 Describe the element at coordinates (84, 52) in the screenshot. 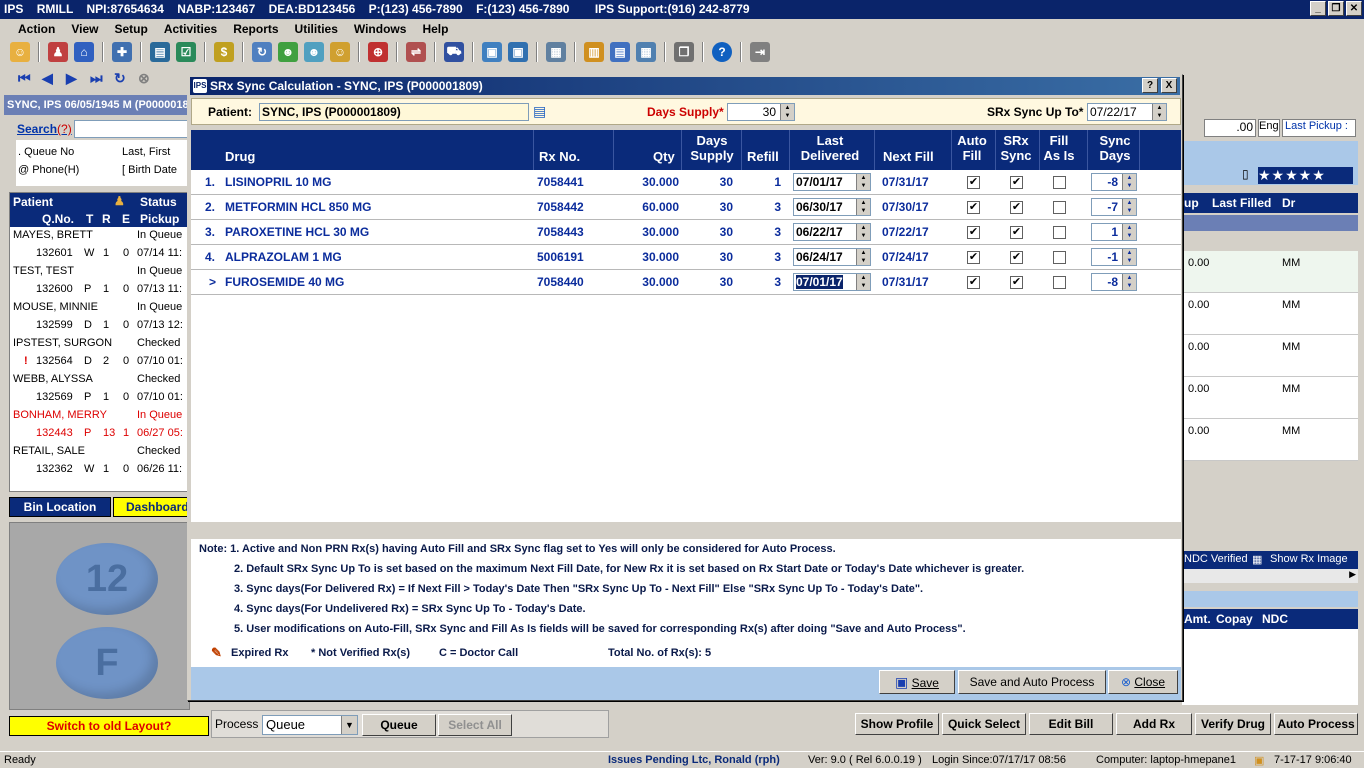

I see `home-icon: ⌂` at that location.